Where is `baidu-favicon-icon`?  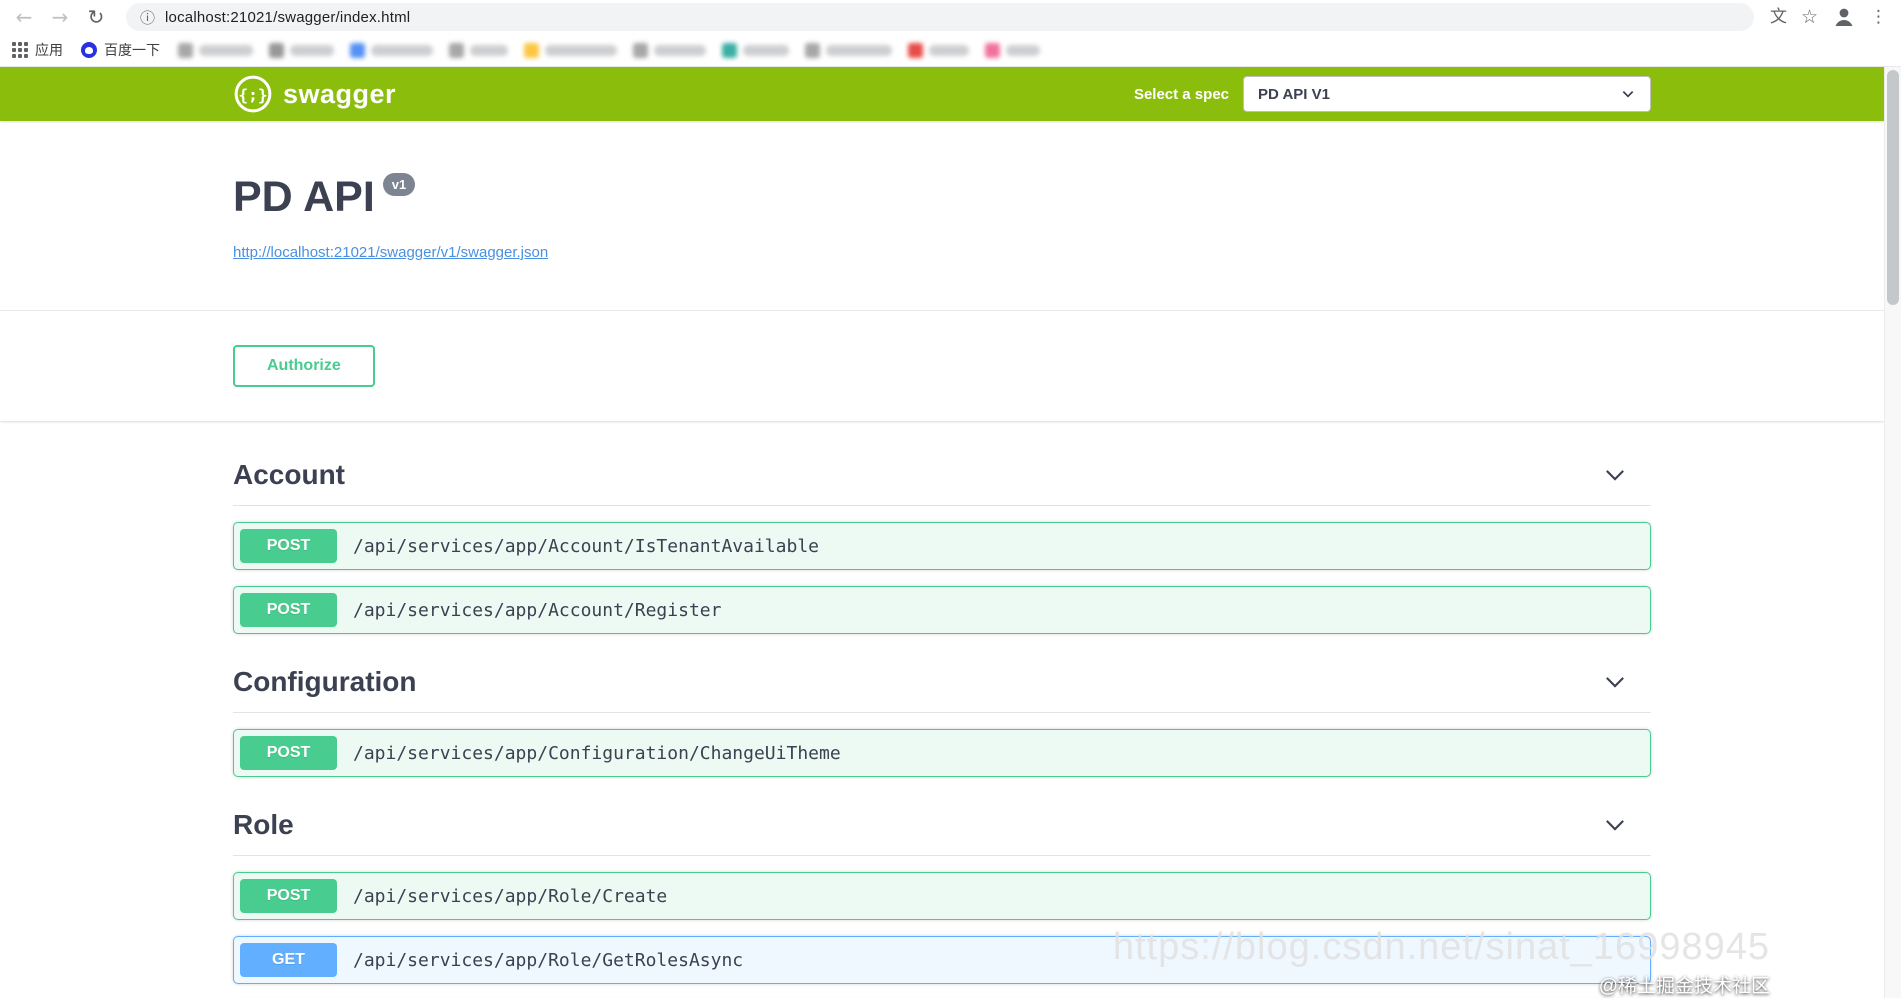 baidu-favicon-icon is located at coordinates (89, 50).